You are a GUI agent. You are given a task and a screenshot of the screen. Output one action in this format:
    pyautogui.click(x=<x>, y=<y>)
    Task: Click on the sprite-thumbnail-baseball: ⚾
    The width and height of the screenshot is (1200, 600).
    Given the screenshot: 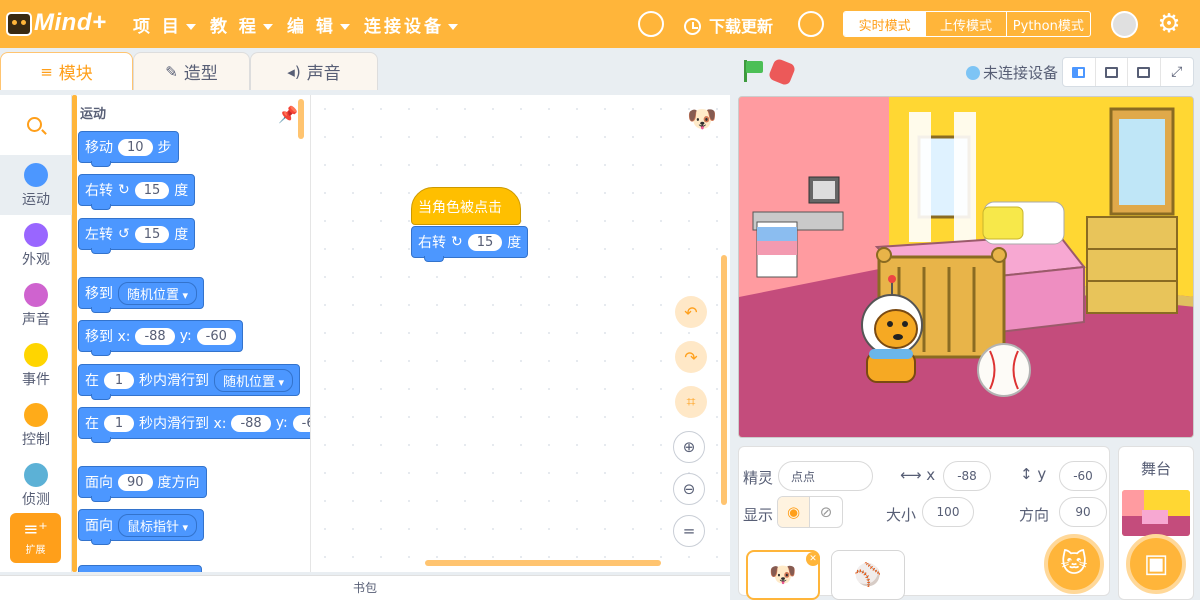 What is the action you would take?
    pyautogui.click(x=868, y=575)
    